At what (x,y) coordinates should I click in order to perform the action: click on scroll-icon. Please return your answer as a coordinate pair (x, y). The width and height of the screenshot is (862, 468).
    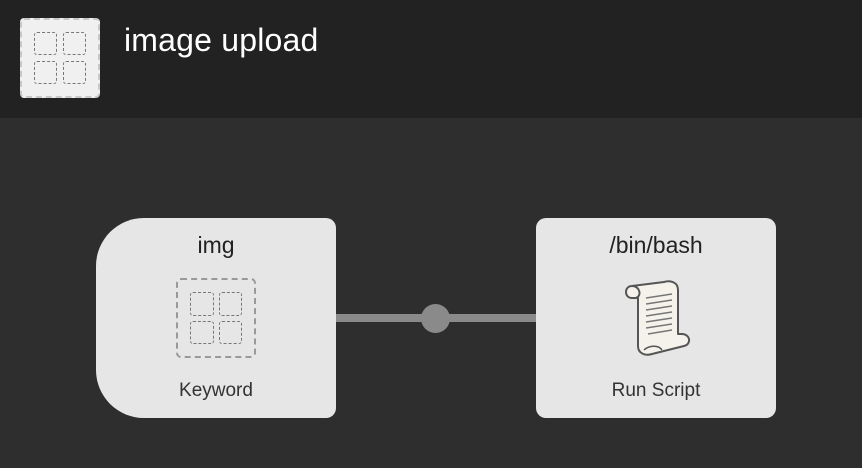
    Looking at the image, I should click on (657, 318).